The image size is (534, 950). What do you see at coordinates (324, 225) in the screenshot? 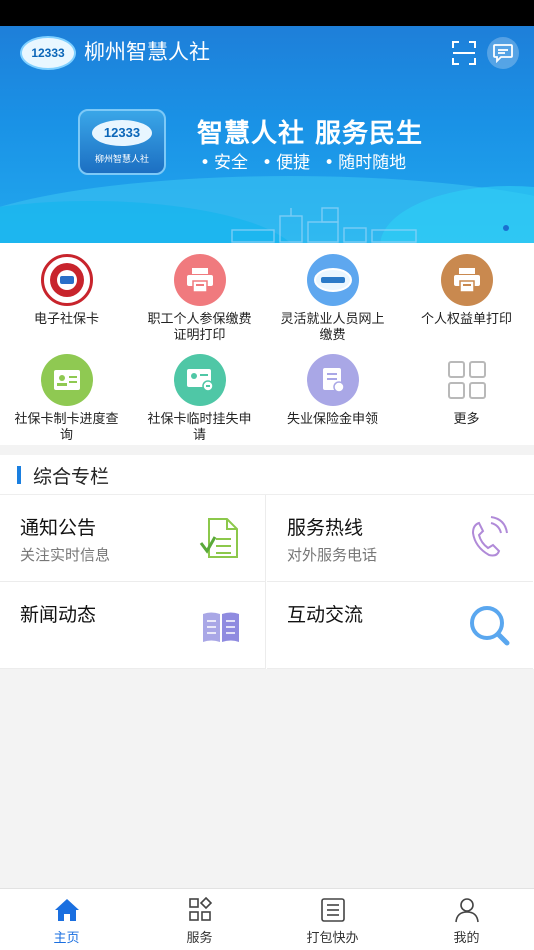
I see `city-skyline-decoration` at bounding box center [324, 225].